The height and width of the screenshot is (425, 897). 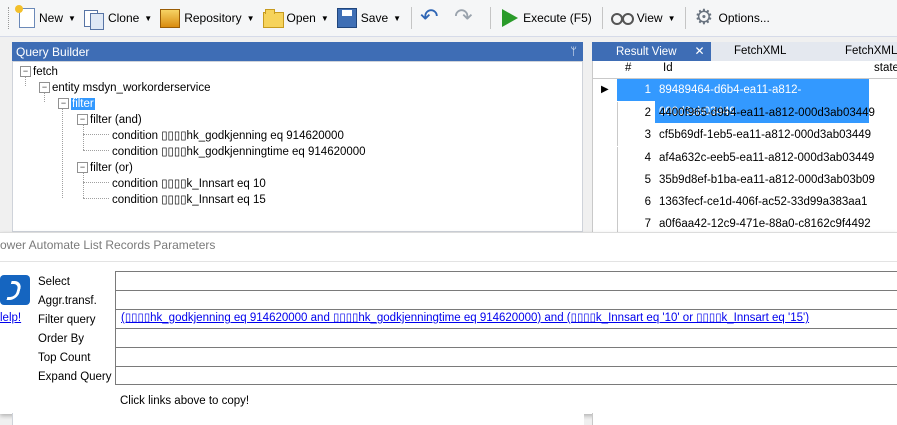 I want to click on row-id: cf5b69df-1eb5-ea11-a812-000d3ab03449, so click(x=765, y=135).